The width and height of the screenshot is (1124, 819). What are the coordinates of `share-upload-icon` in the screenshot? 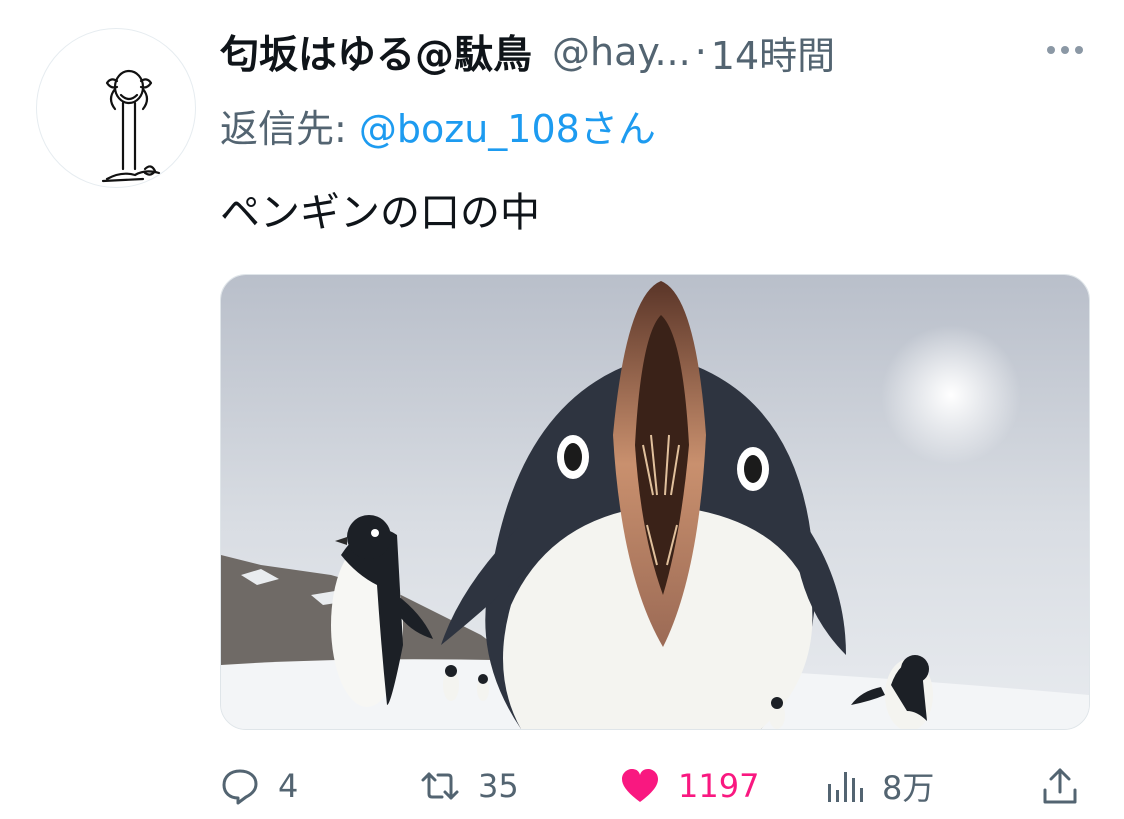 It's located at (1060, 786).